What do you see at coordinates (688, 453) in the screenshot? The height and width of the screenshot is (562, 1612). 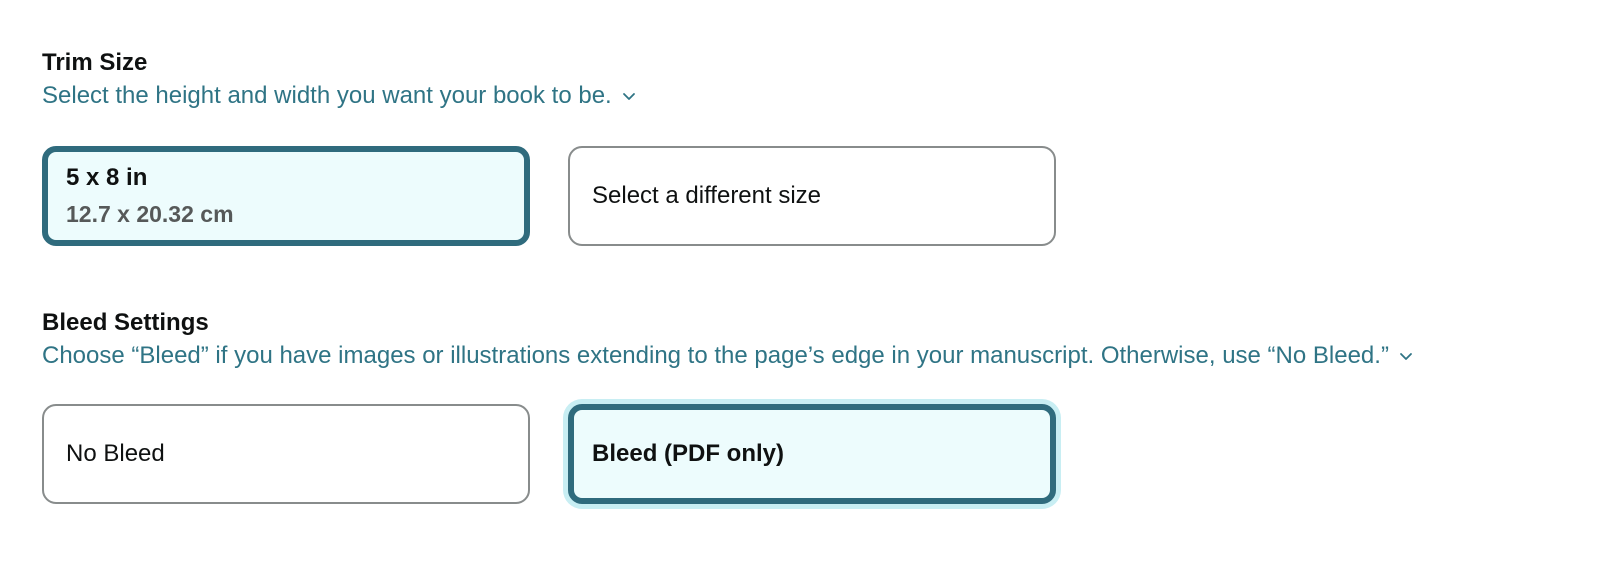 I see `bleed-pdf-only-label: Bleed (PDF only)` at bounding box center [688, 453].